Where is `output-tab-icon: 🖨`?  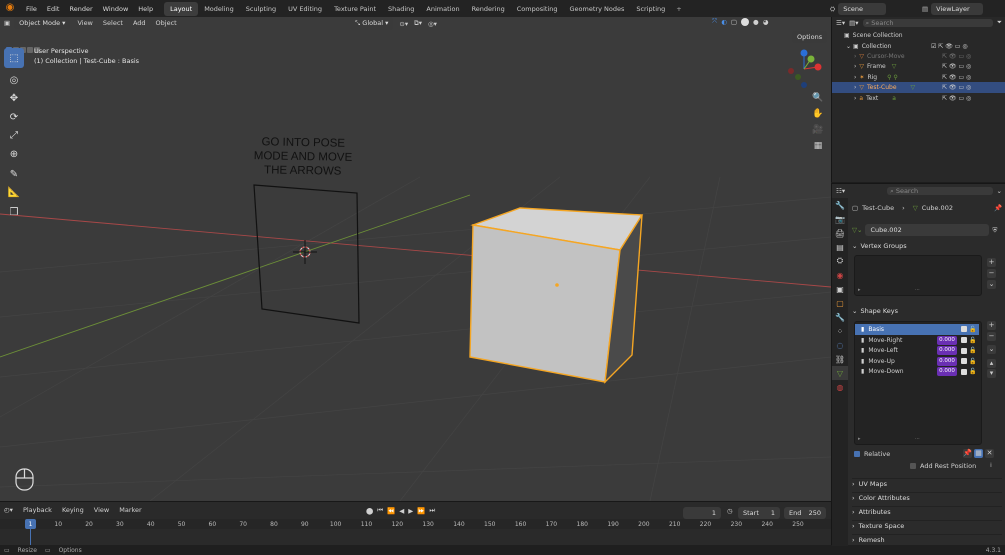
output-tab-icon: 🖨 is located at coordinates (840, 233).